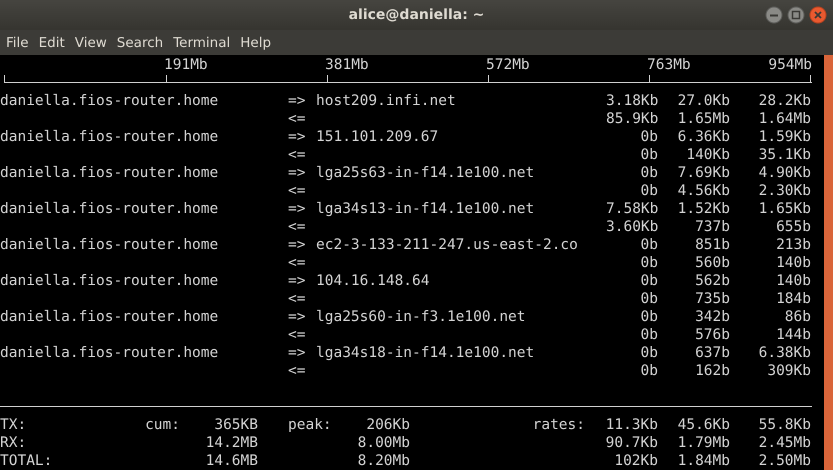 This screenshot has width=833, height=470. What do you see at coordinates (784, 461) in the screenshot?
I see `rate-value: 2.50Mb` at bounding box center [784, 461].